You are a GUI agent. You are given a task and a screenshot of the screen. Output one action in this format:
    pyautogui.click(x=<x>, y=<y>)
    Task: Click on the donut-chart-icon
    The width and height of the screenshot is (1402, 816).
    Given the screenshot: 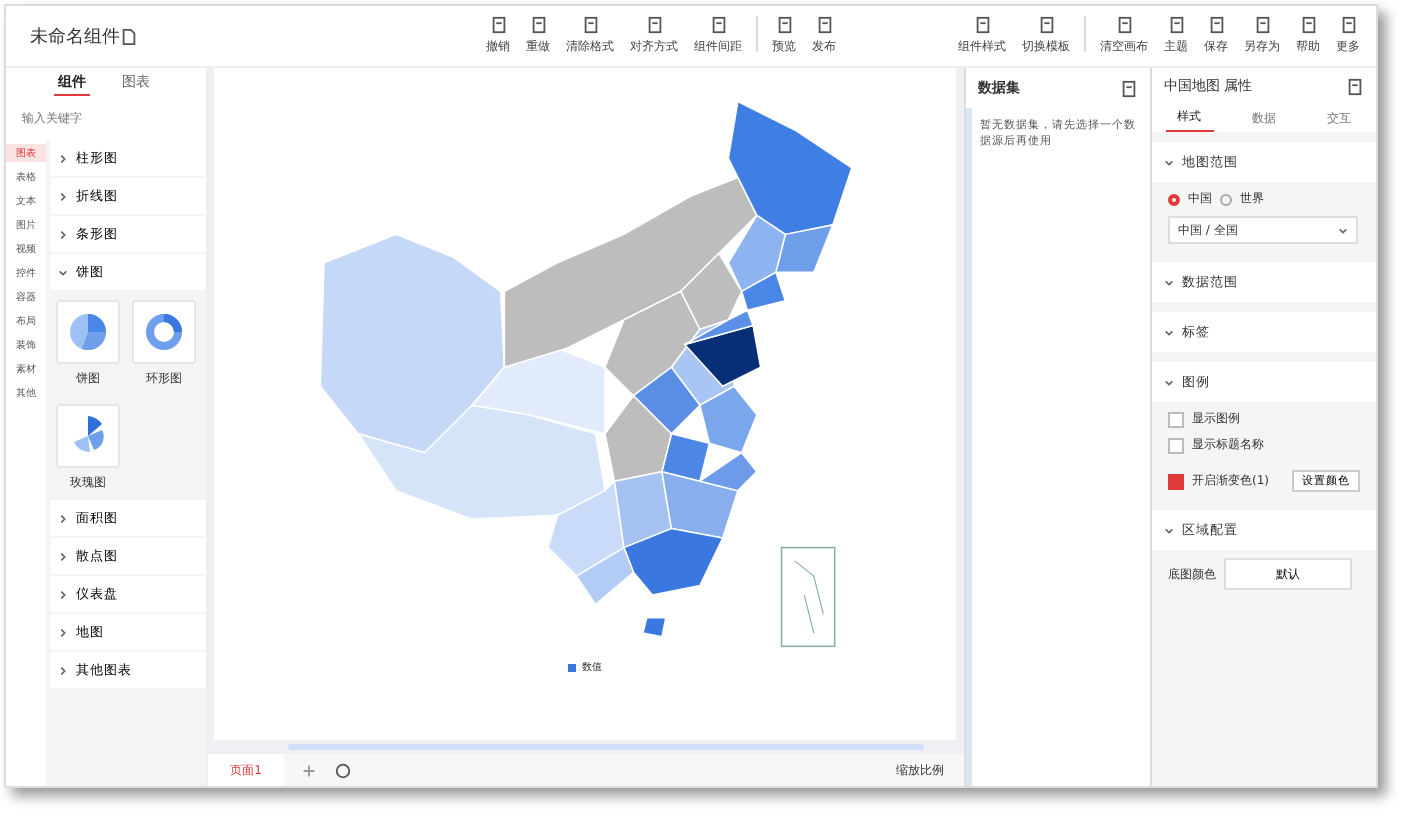 What is the action you would take?
    pyautogui.click(x=164, y=332)
    